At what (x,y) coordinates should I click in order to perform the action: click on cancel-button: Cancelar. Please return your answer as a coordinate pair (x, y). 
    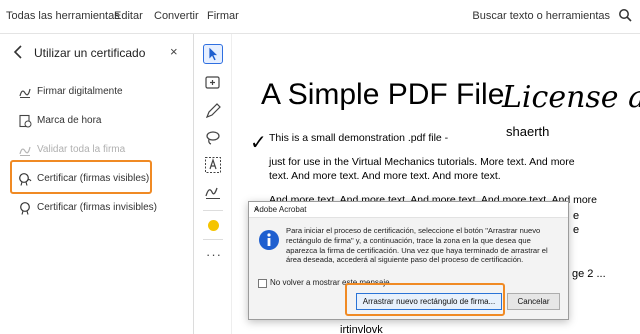
    Looking at the image, I should click on (533, 301).